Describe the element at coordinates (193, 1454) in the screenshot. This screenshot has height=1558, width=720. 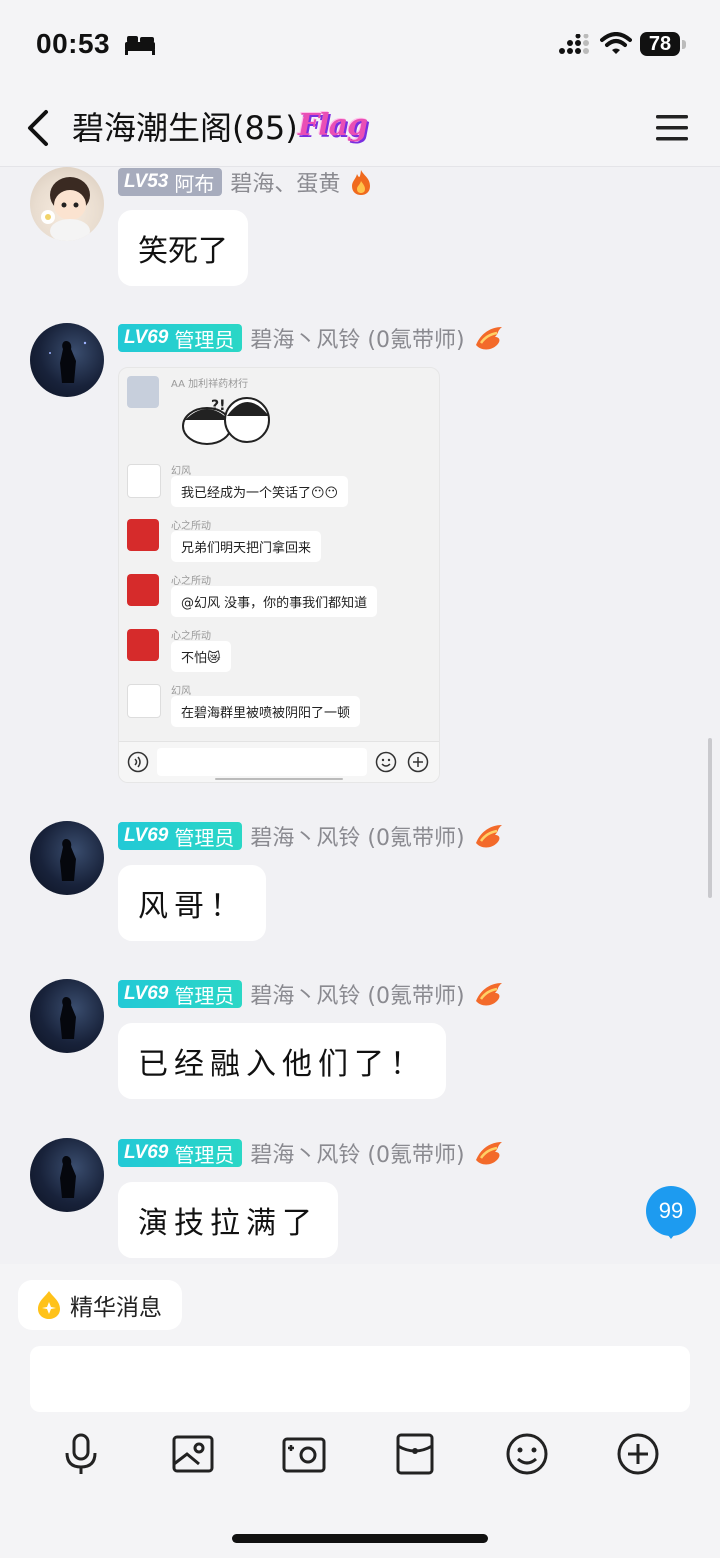
I see `image-icon` at that location.